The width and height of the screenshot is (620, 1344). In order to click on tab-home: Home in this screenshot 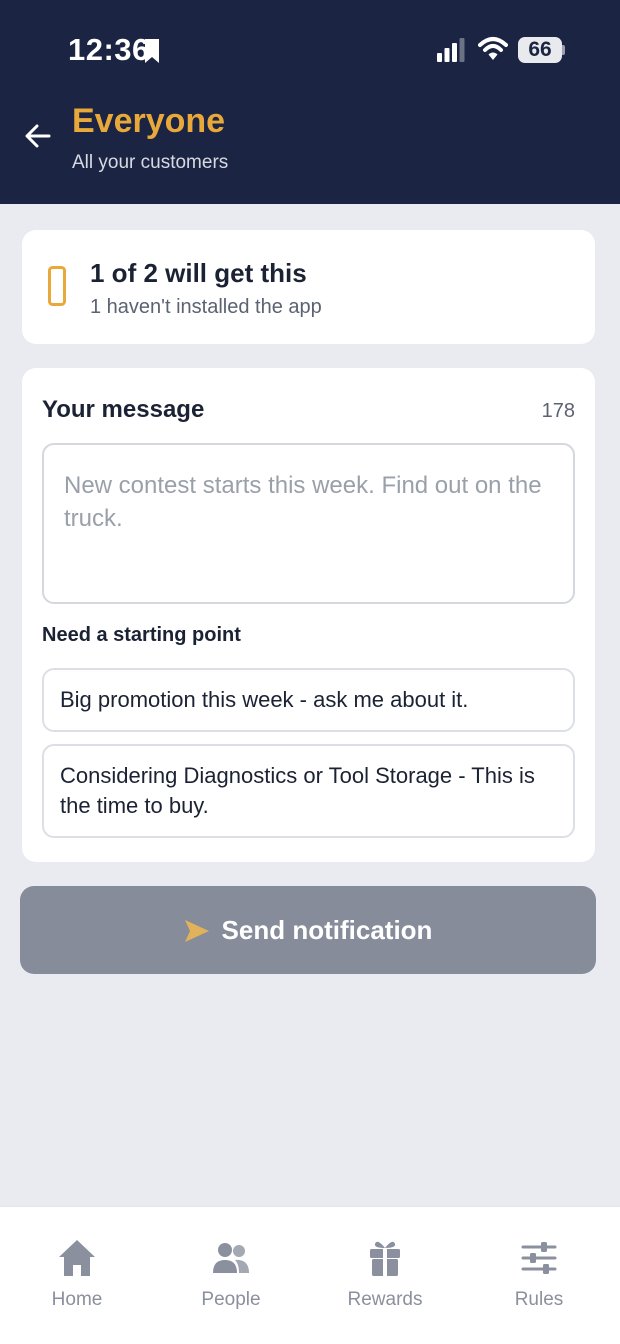, I will do `click(77, 1262)`.